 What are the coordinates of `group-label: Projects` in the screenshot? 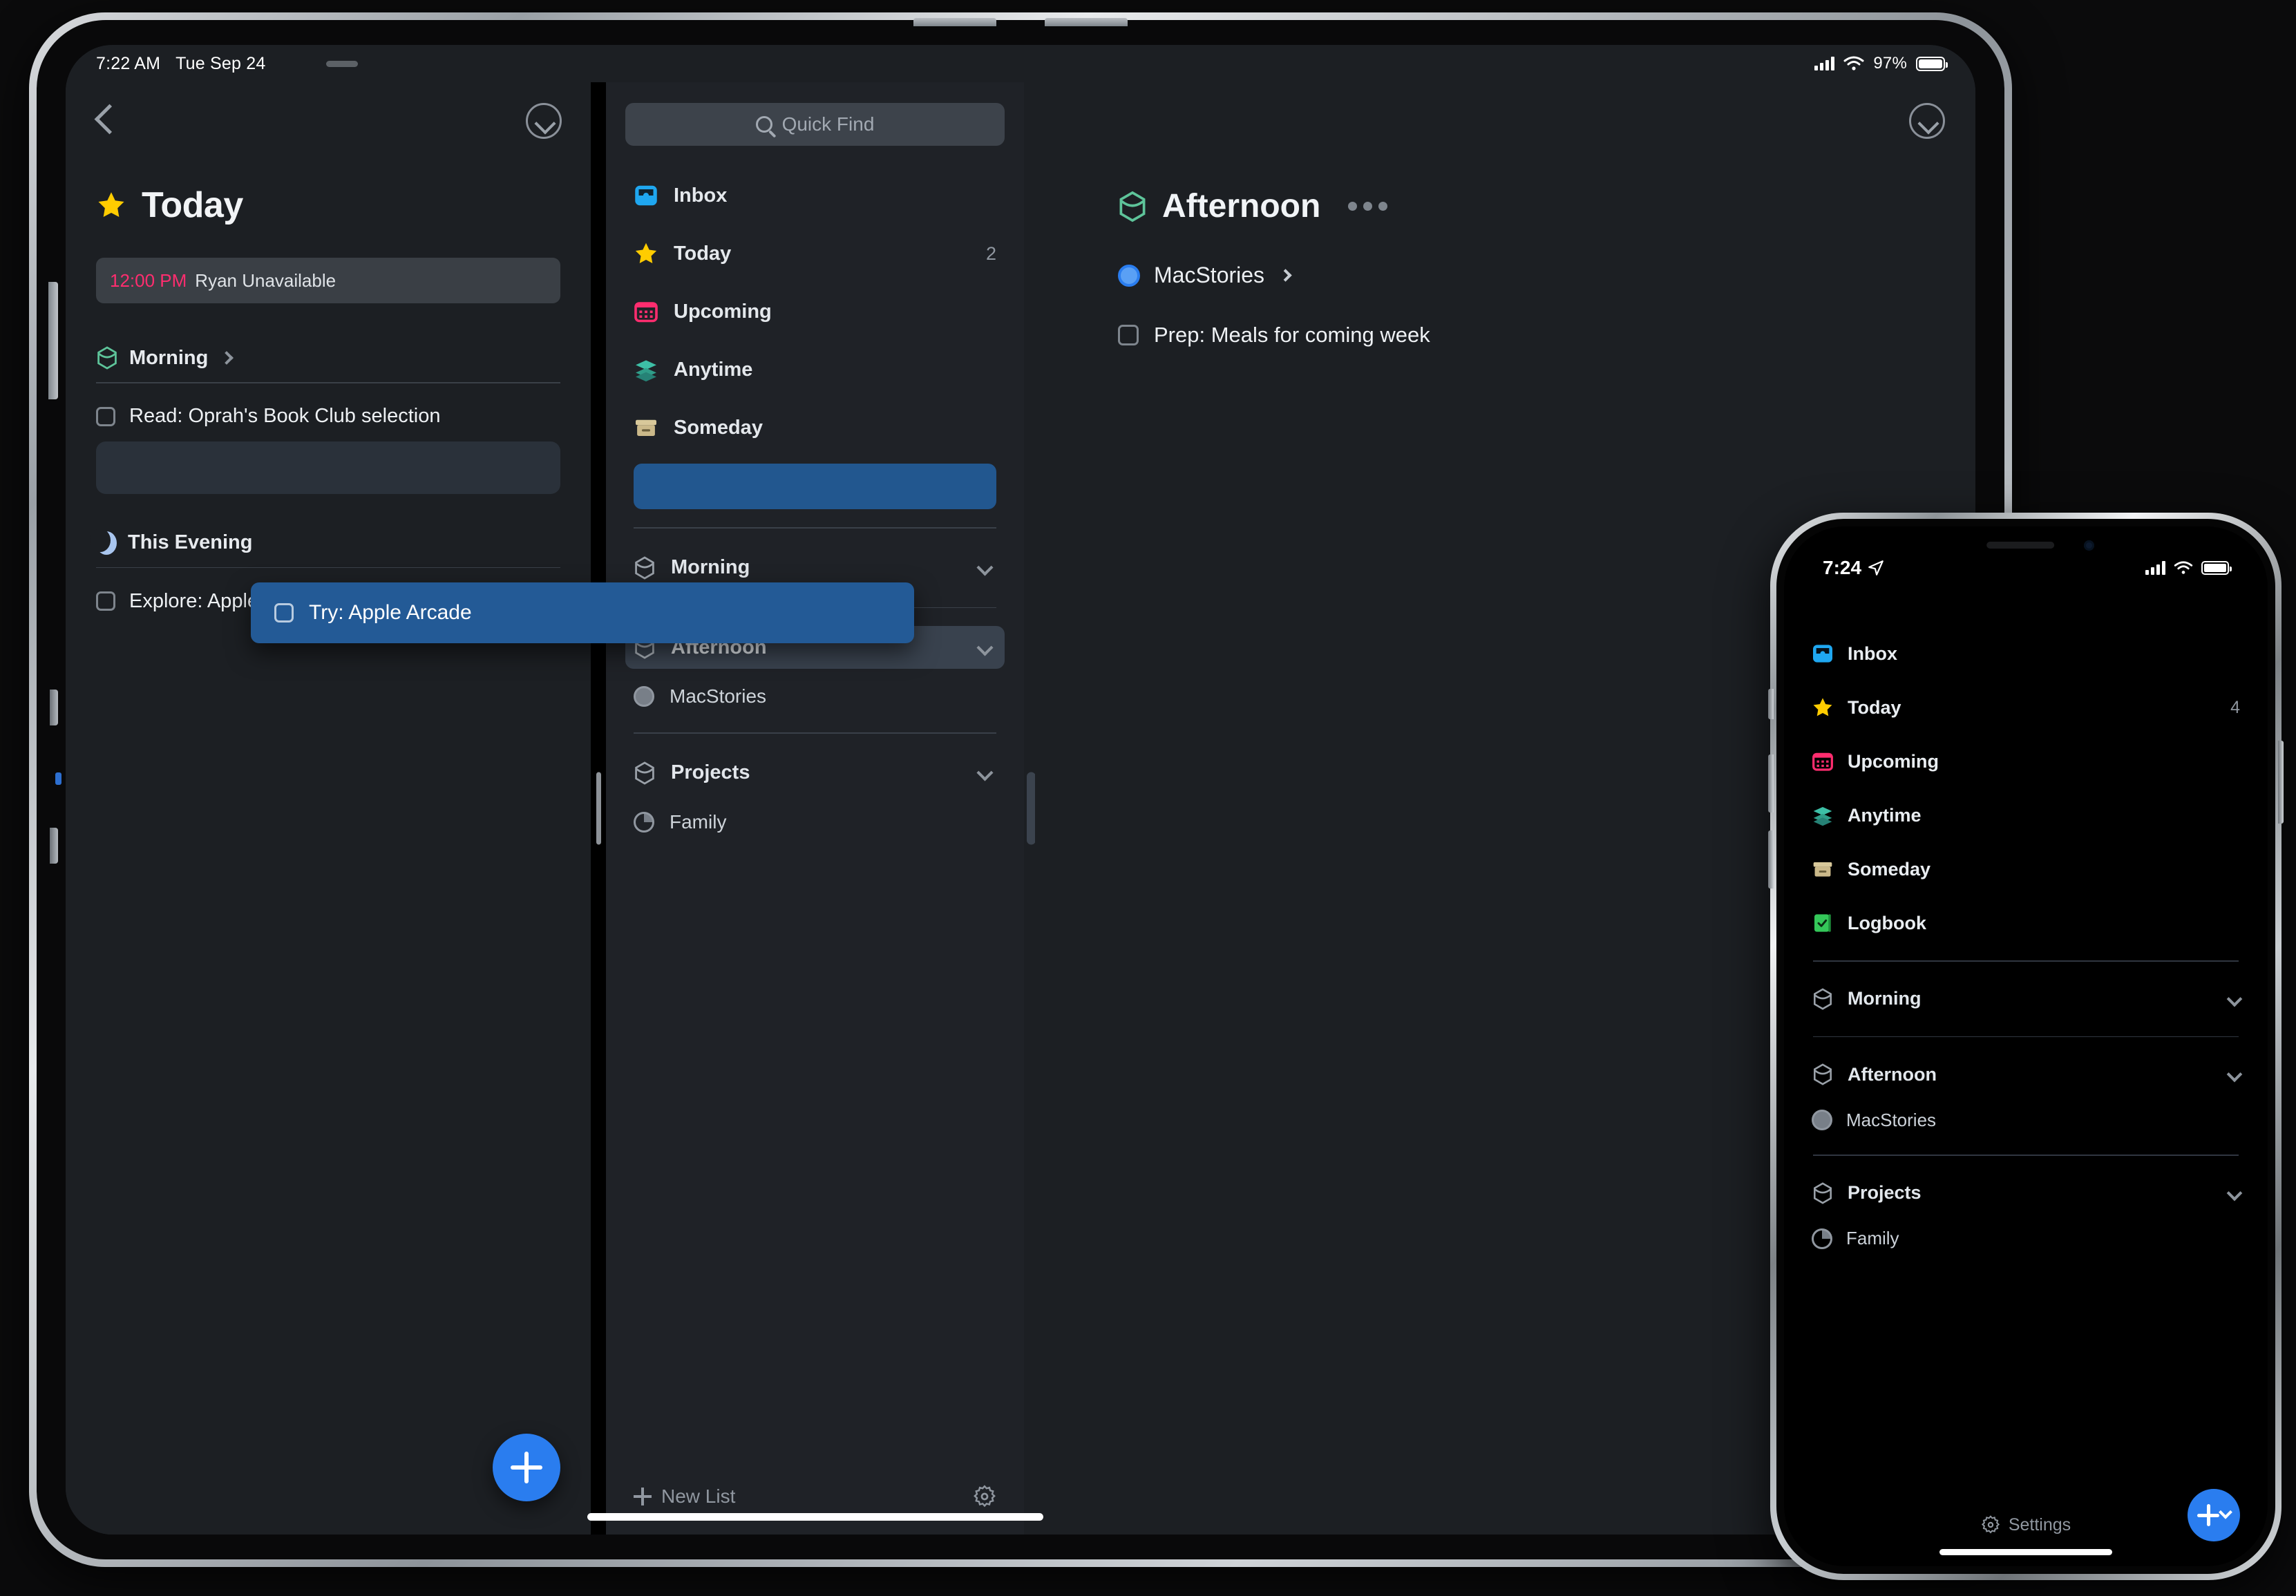 It's located at (1885, 1192).